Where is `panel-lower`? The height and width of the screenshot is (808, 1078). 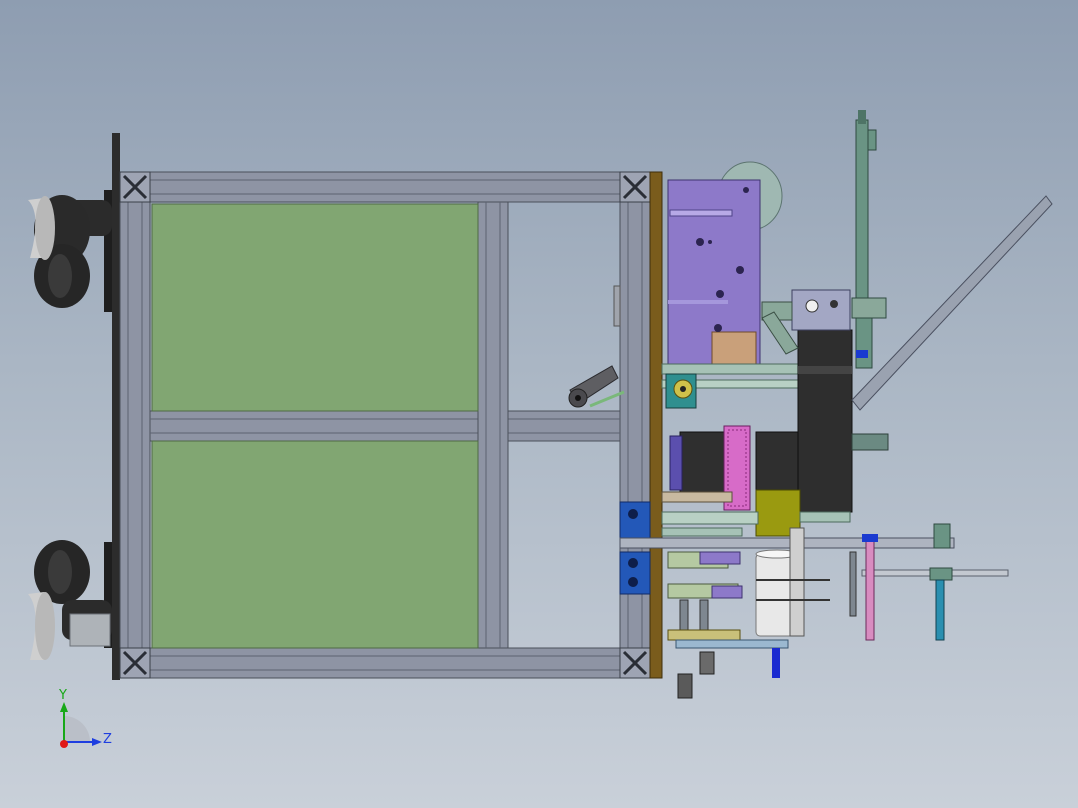
panel-lower is located at coordinates (315, 544).